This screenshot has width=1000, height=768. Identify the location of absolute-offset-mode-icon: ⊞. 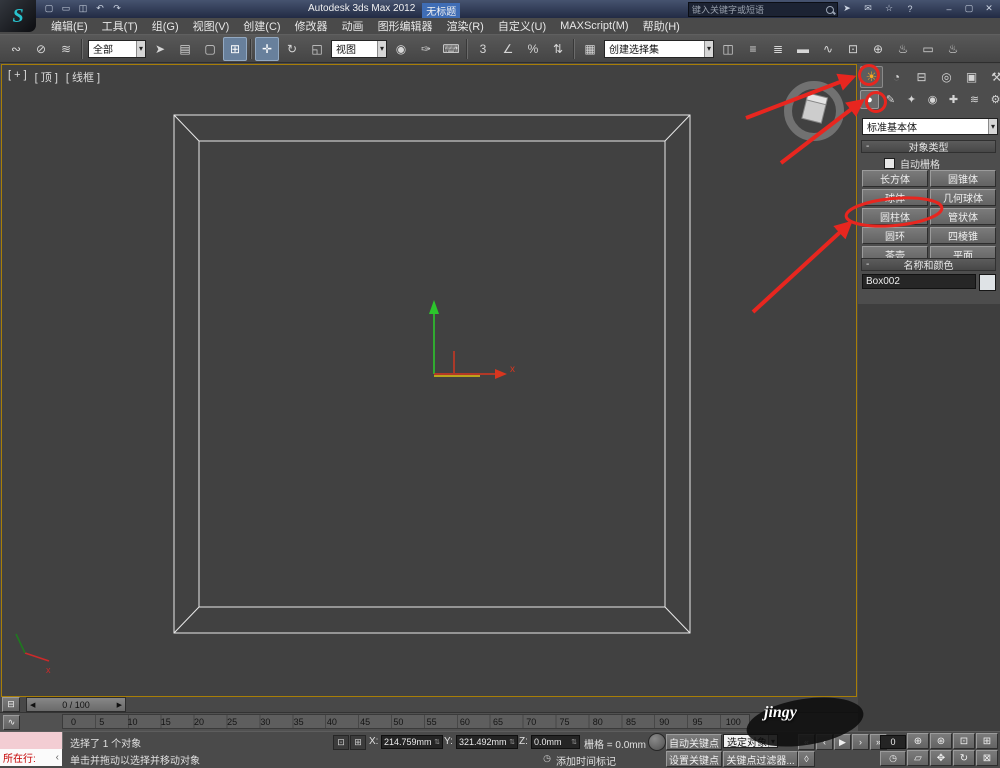
(358, 742).